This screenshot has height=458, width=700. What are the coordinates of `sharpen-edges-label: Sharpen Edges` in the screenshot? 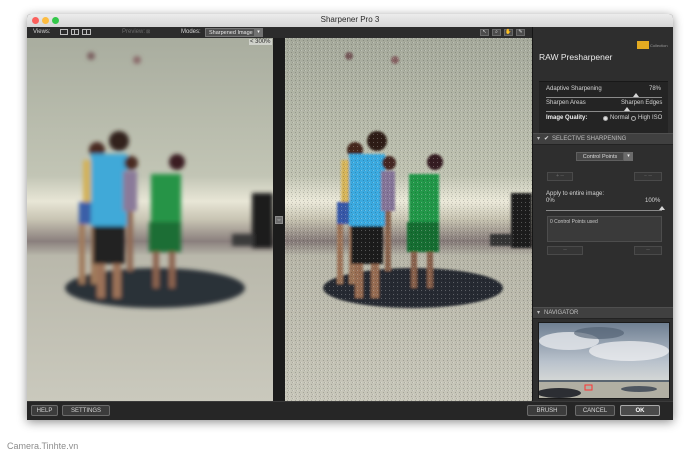 It's located at (642, 103).